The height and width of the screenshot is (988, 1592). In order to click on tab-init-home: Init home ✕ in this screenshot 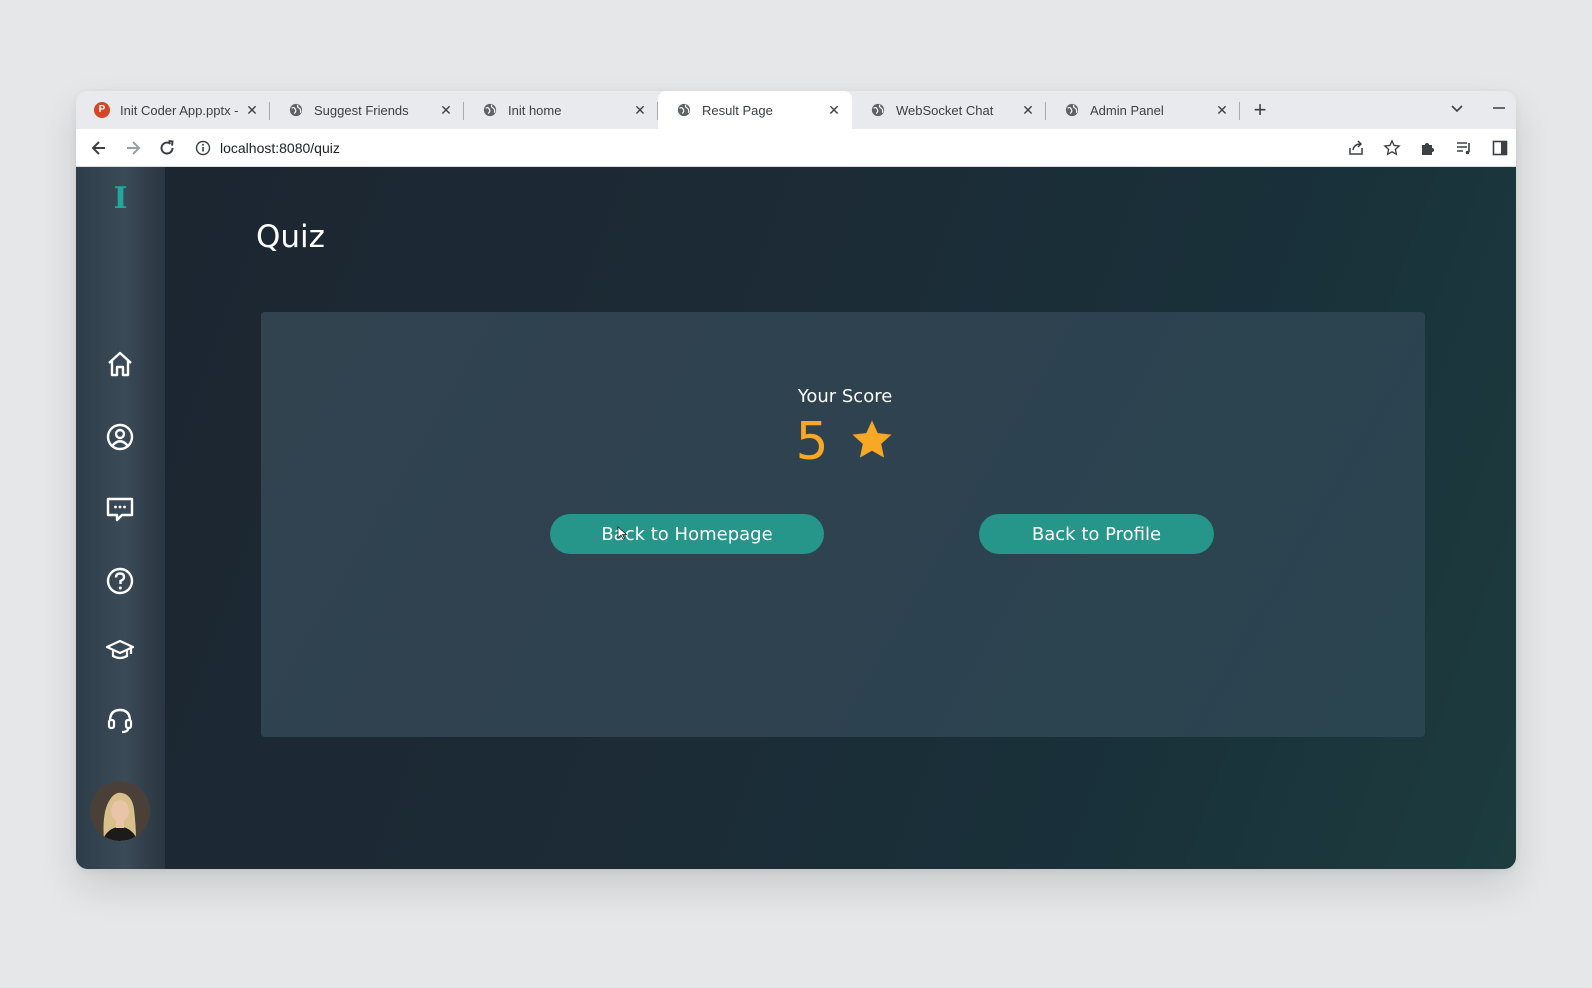, I will do `click(561, 110)`.